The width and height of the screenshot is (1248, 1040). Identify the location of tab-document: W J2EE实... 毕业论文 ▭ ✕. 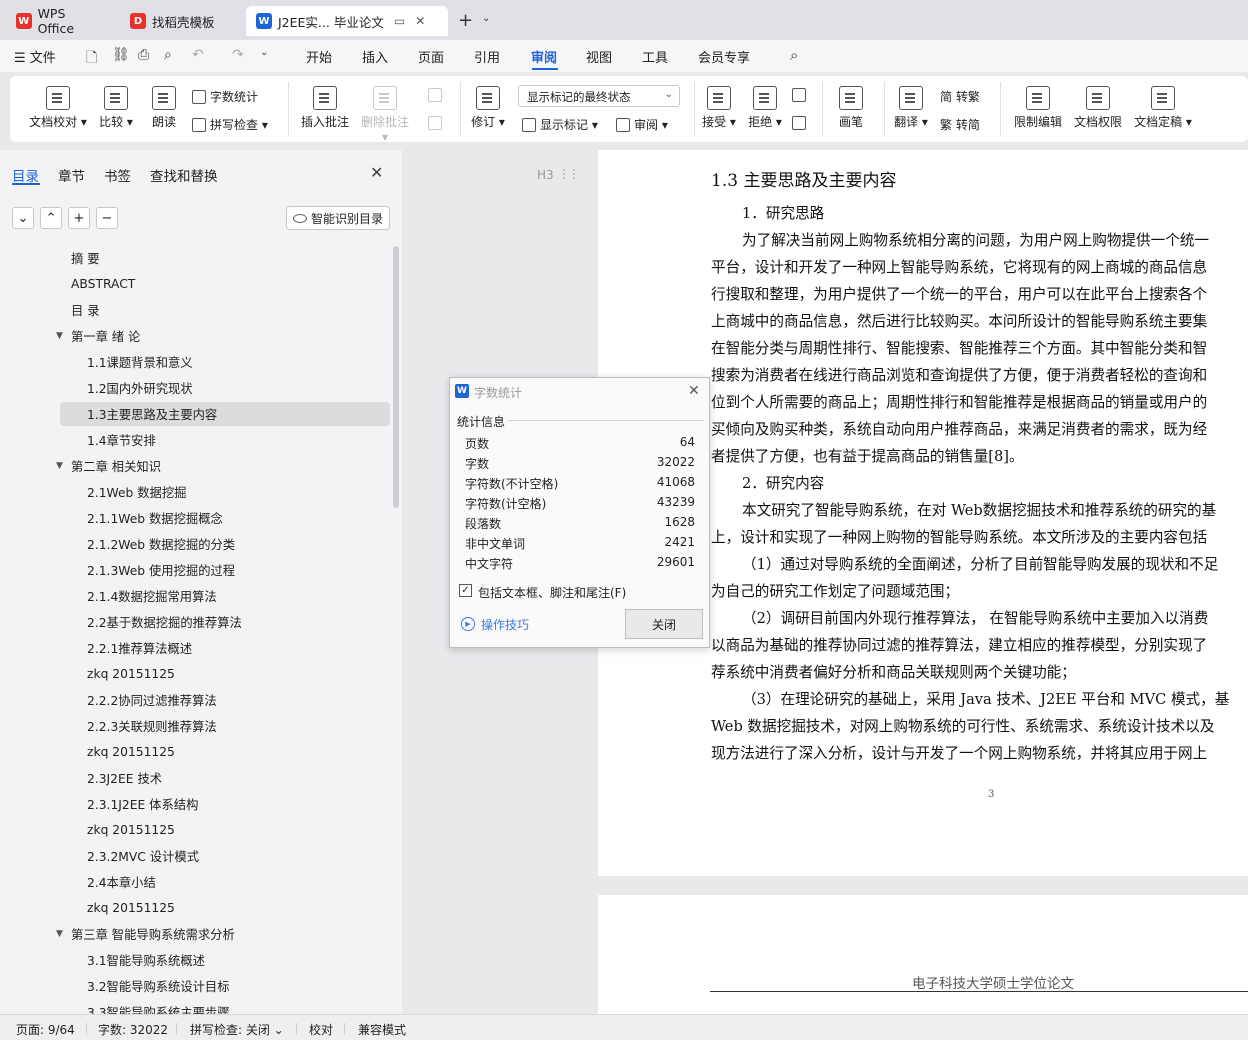
(347, 21).